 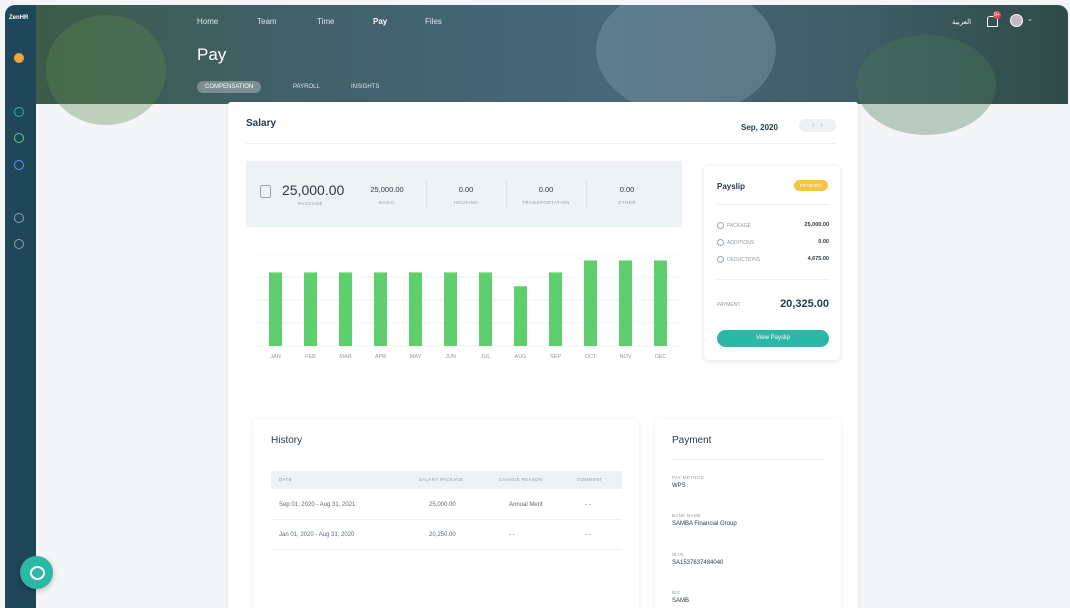 What do you see at coordinates (521, 357) in the screenshot?
I see `x-tick-label: AUG` at bounding box center [521, 357].